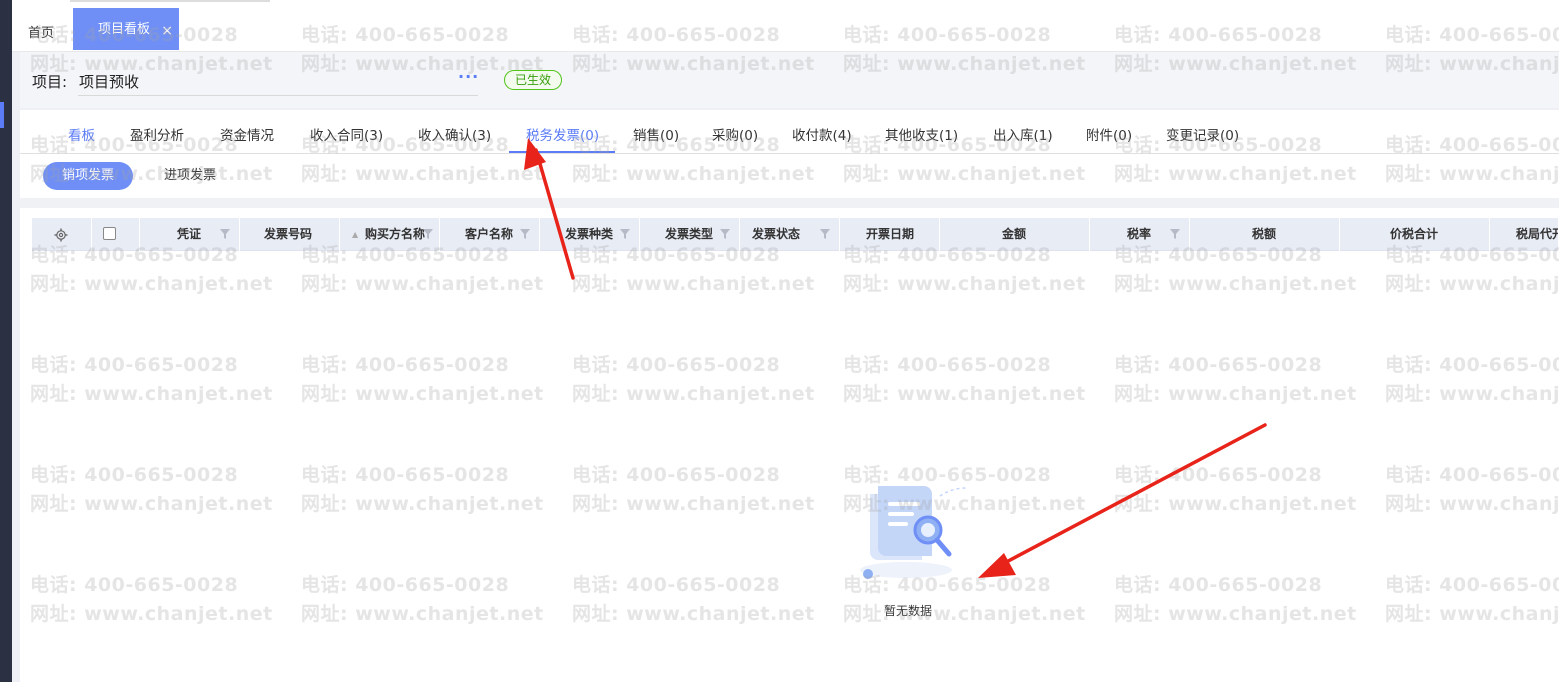  I want to click on section-divider, so click(789, 203).